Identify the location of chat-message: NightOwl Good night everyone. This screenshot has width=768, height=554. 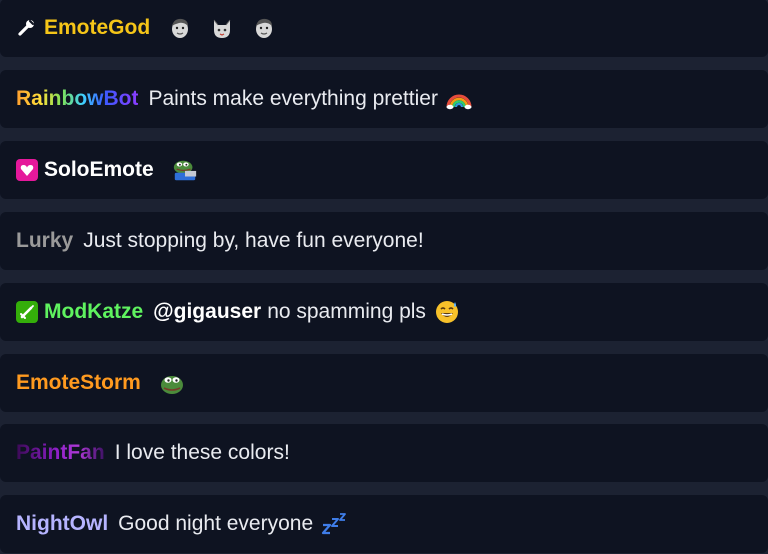
(384, 524).